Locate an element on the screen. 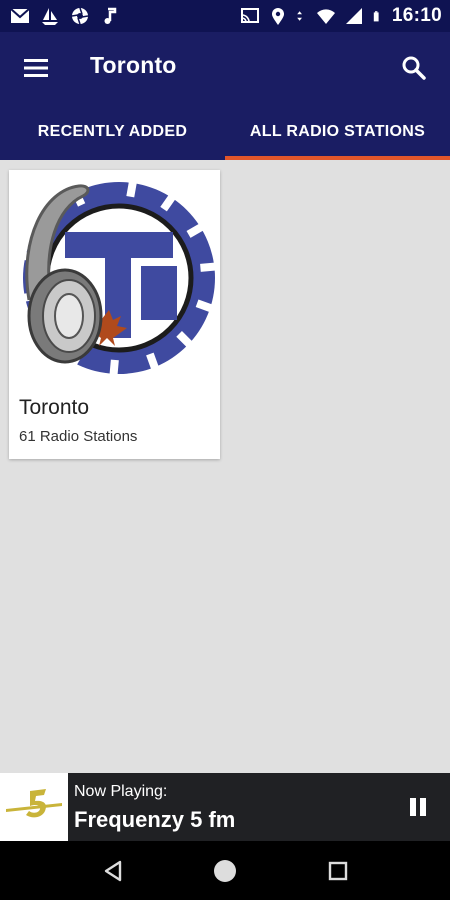 The image size is (450, 900). toronto-headphones-logo is located at coordinates (117, 276).